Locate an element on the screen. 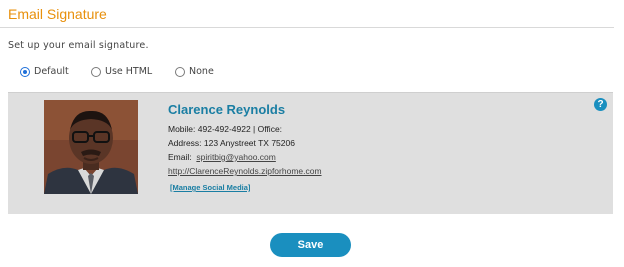 This screenshot has height=267, width=624. radio-none-label: None is located at coordinates (201, 71).